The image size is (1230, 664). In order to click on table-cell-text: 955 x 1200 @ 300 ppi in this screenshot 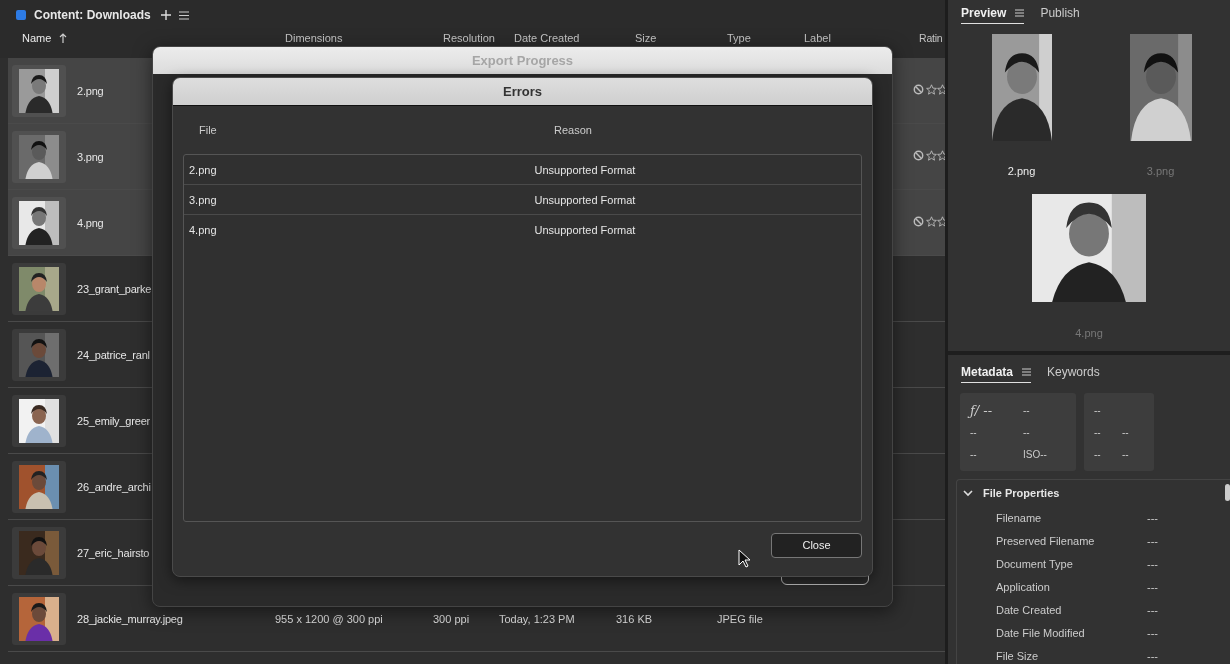, I will do `click(329, 618)`.